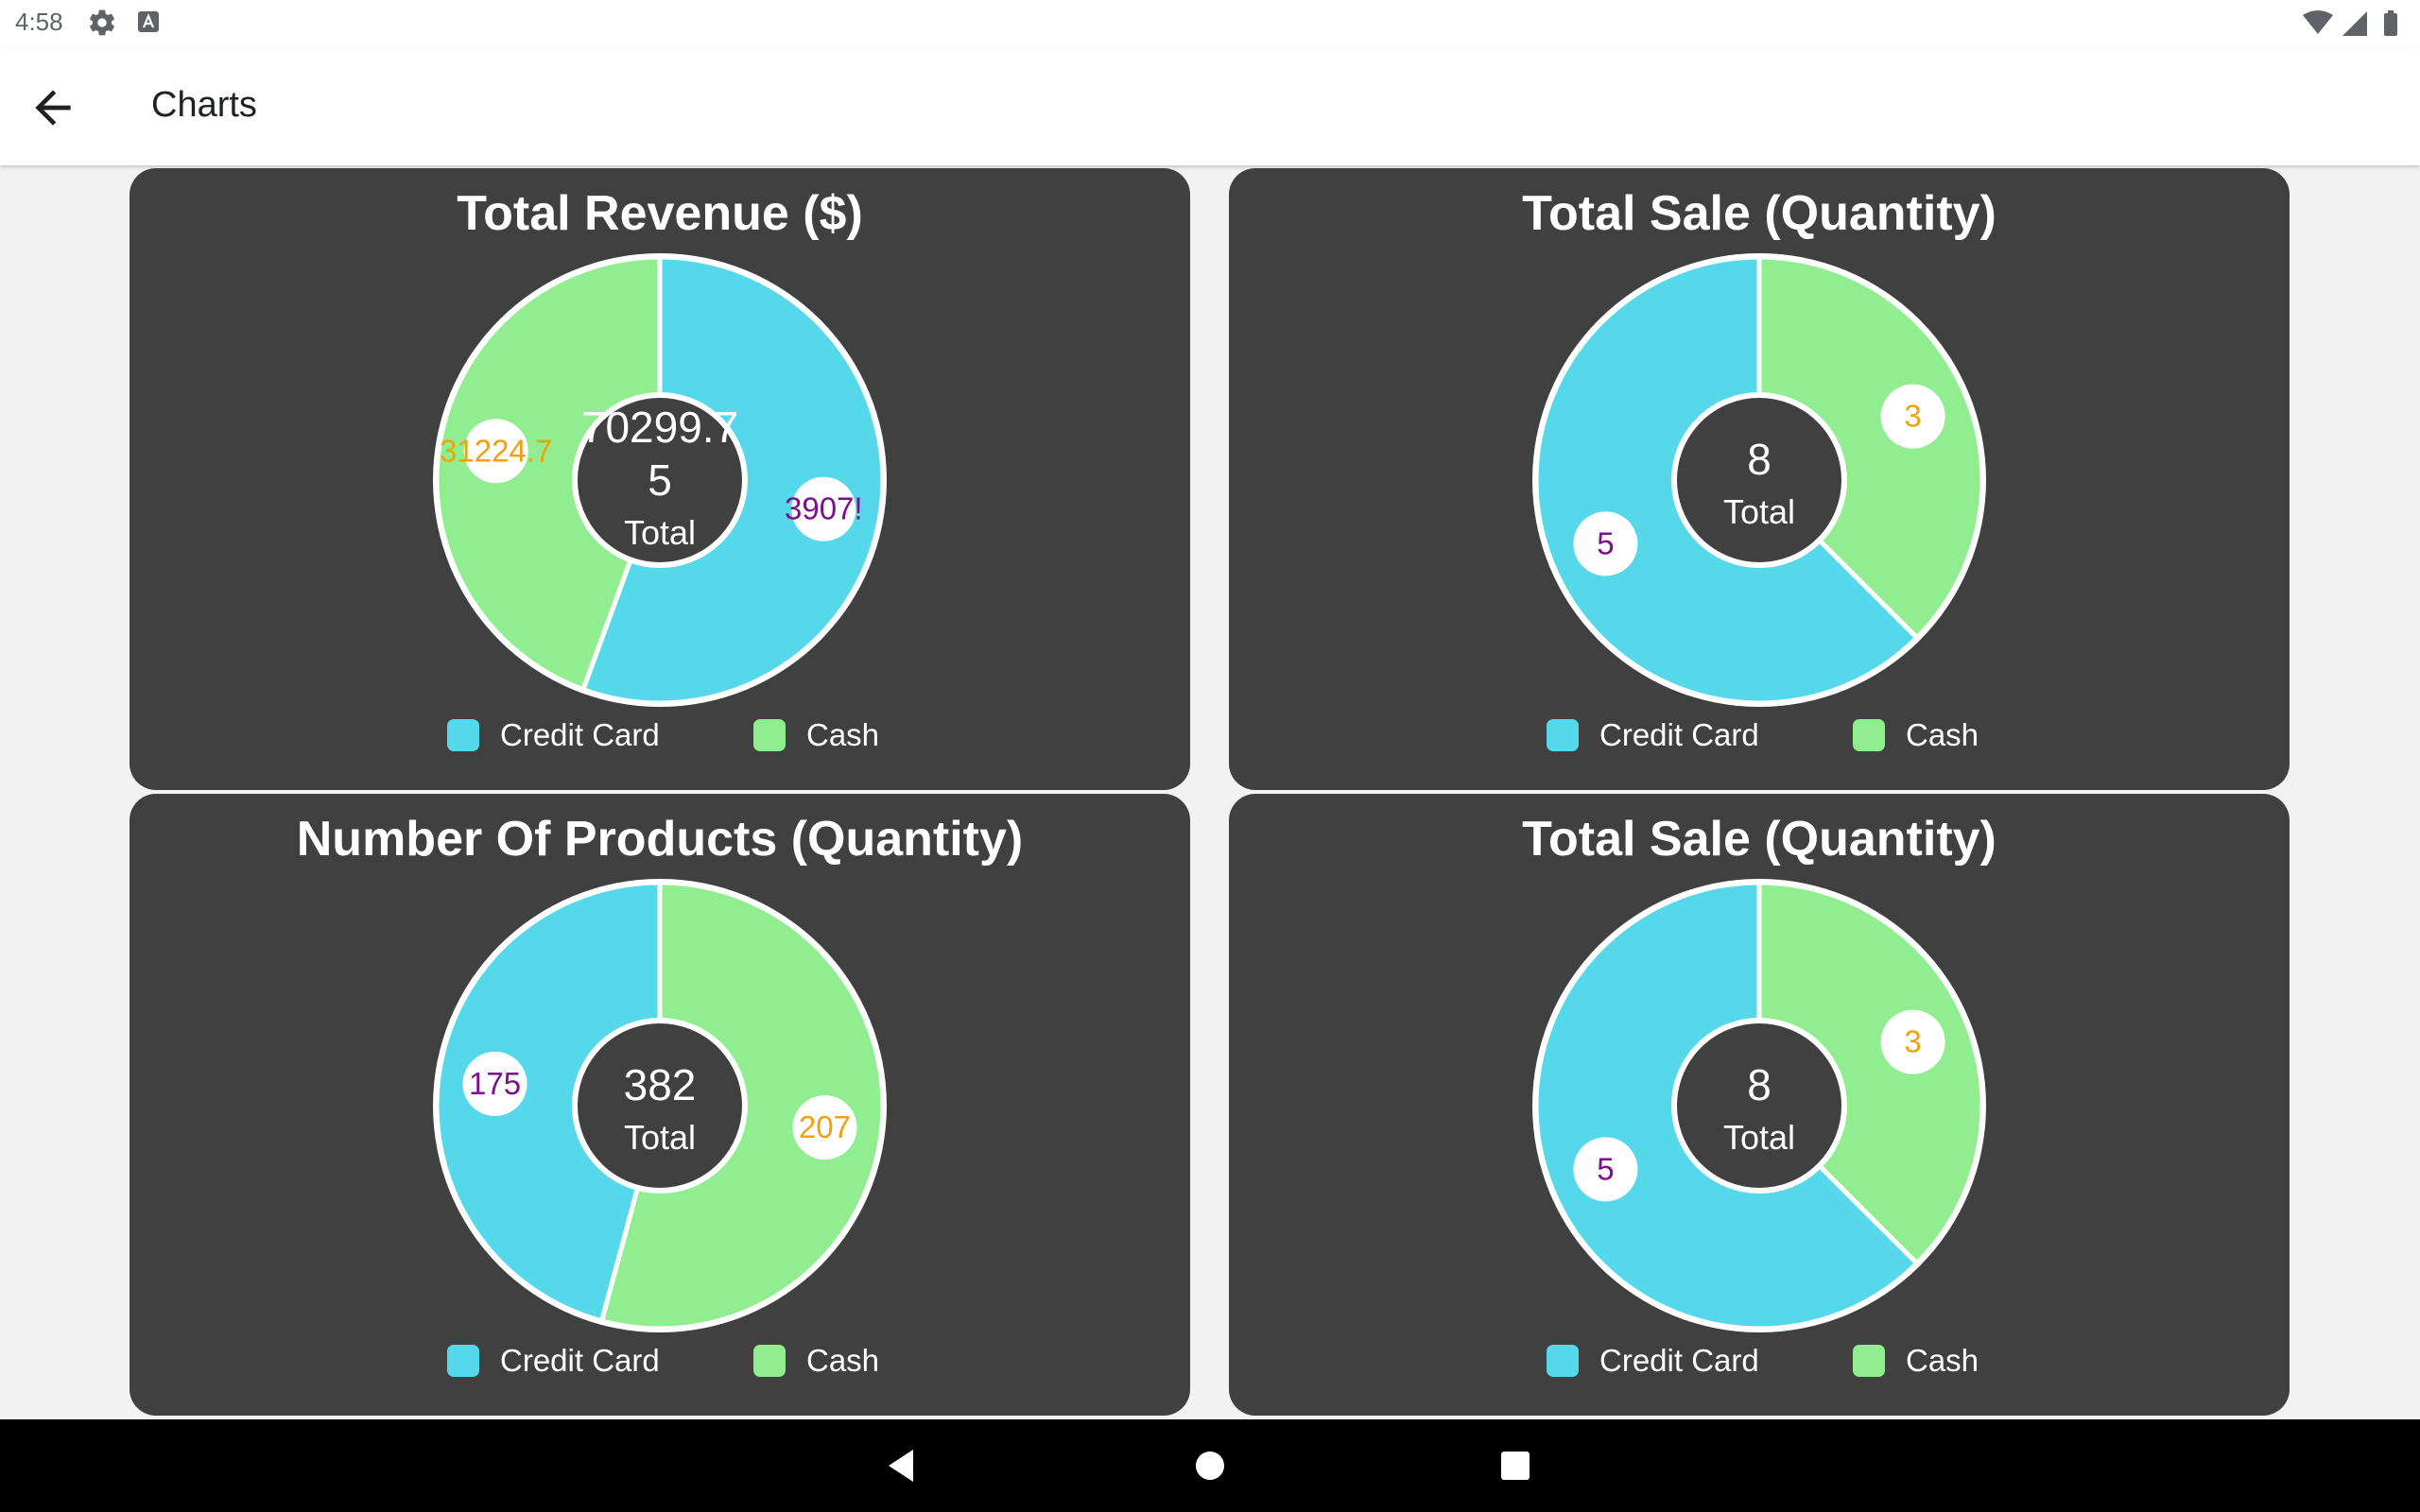 This screenshot has width=2420, height=1512. Describe the element at coordinates (2390, 24) in the screenshot. I see `battery-icon` at that location.